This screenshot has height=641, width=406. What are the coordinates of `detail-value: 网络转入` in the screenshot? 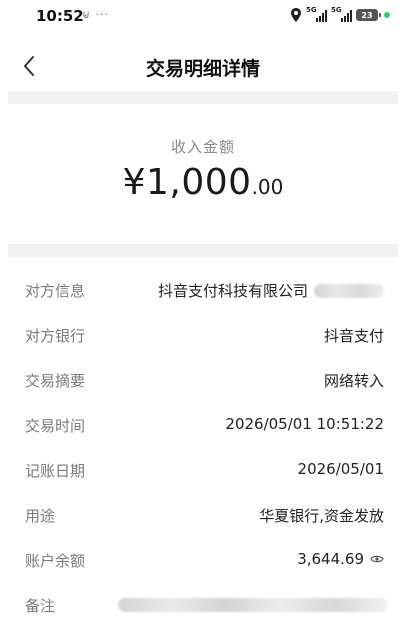 It's located at (353, 381).